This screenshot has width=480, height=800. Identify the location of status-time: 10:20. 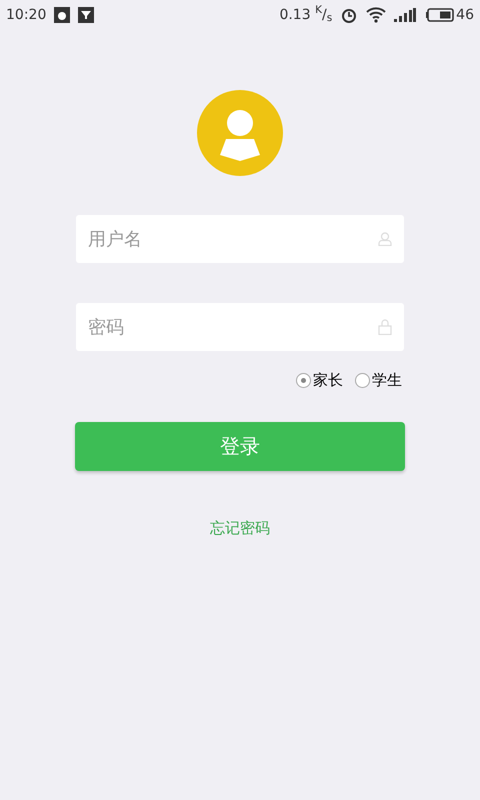
(26, 15).